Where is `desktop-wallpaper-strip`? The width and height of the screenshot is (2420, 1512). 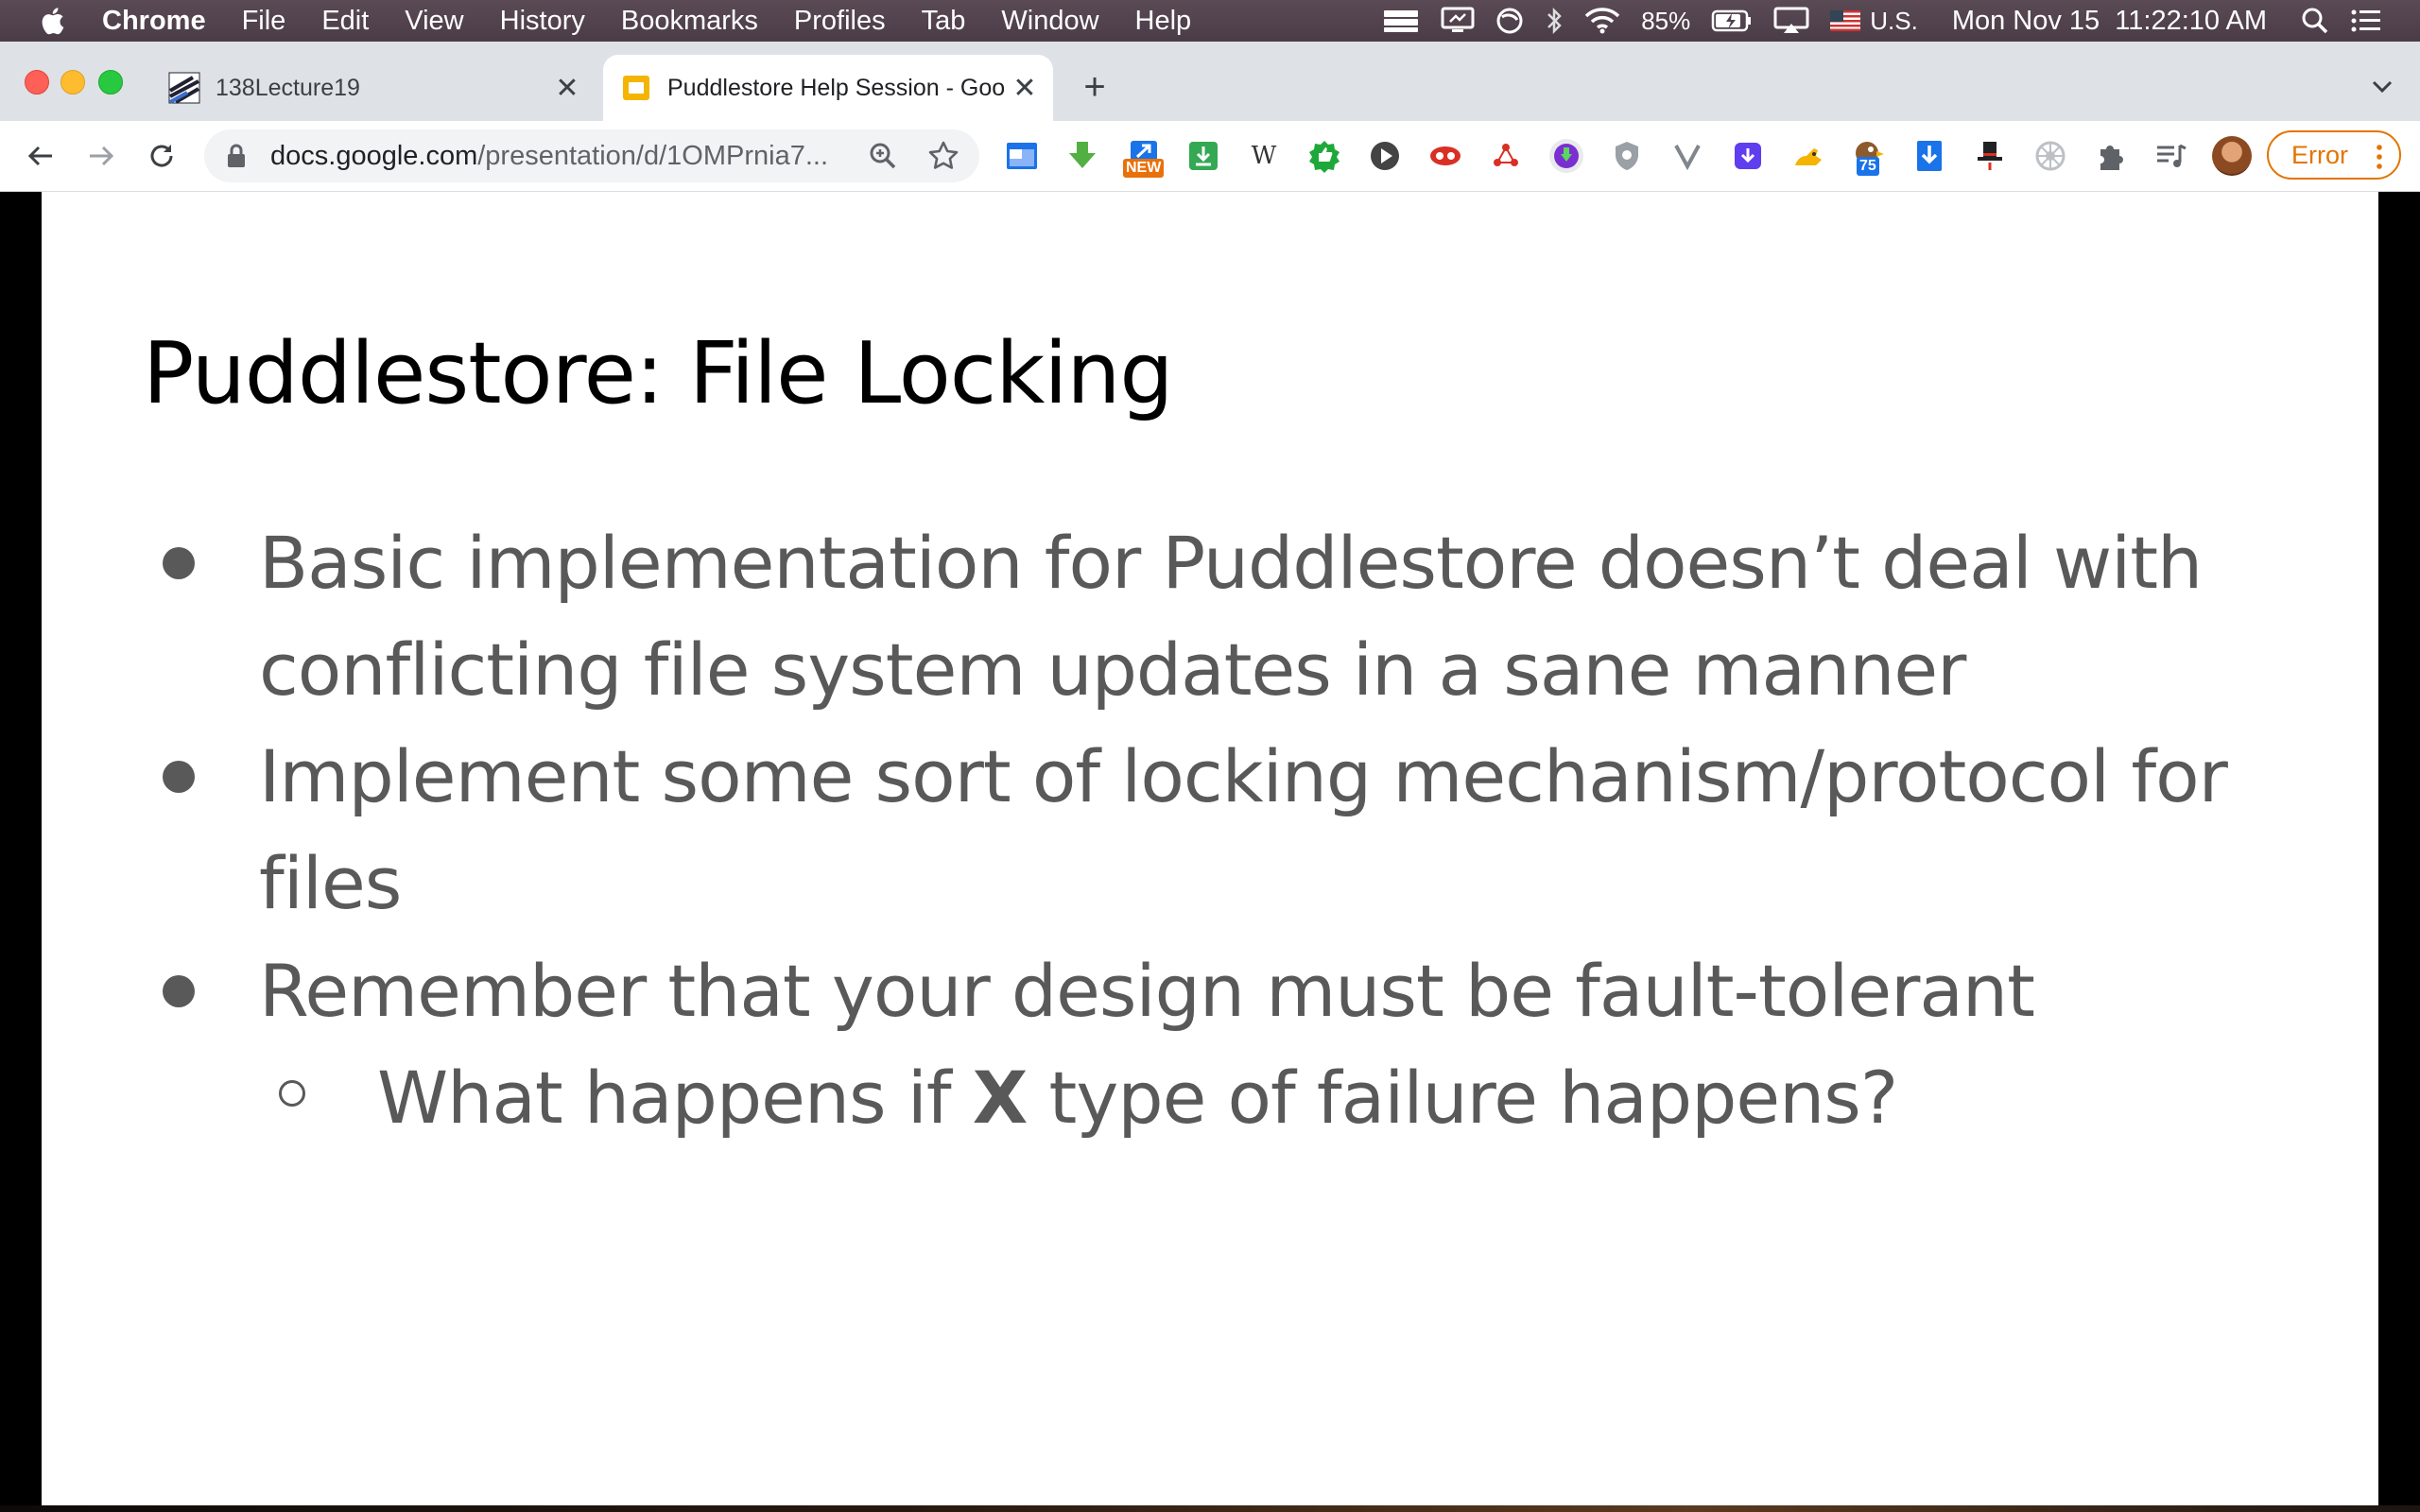
desktop-wallpaper-strip is located at coordinates (1210, 1508).